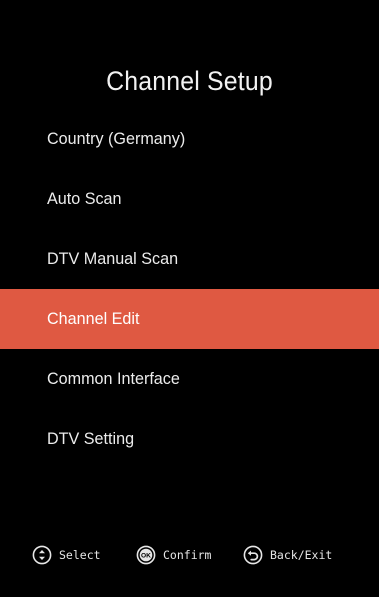  What do you see at coordinates (113, 258) in the screenshot?
I see `menu-item-label: DTV Manual Scan` at bounding box center [113, 258].